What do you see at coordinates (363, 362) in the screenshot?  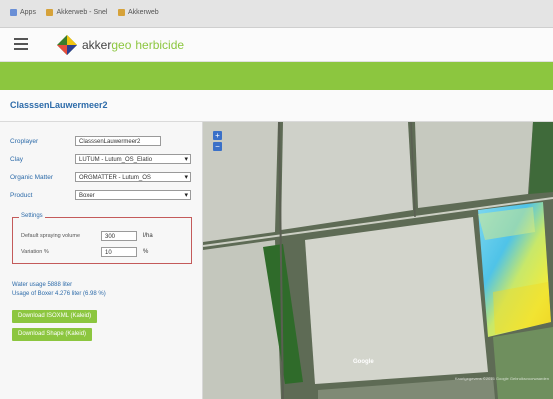 I see `google-logo: Google` at bounding box center [363, 362].